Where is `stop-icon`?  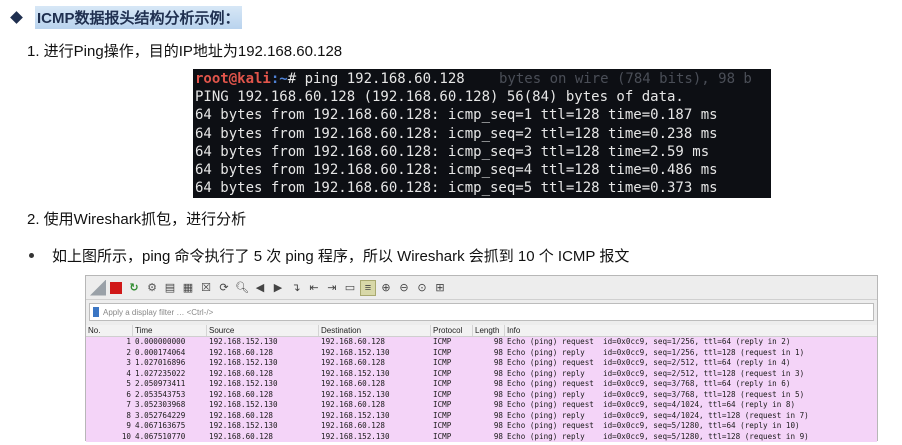
stop-icon is located at coordinates (116, 287).